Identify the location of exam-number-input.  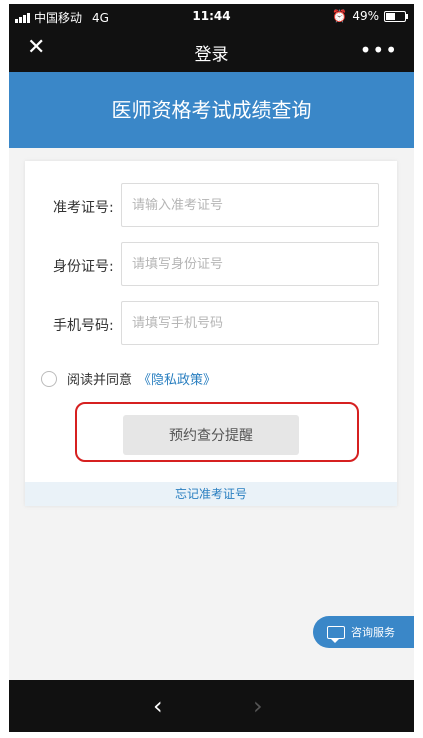
(250, 205).